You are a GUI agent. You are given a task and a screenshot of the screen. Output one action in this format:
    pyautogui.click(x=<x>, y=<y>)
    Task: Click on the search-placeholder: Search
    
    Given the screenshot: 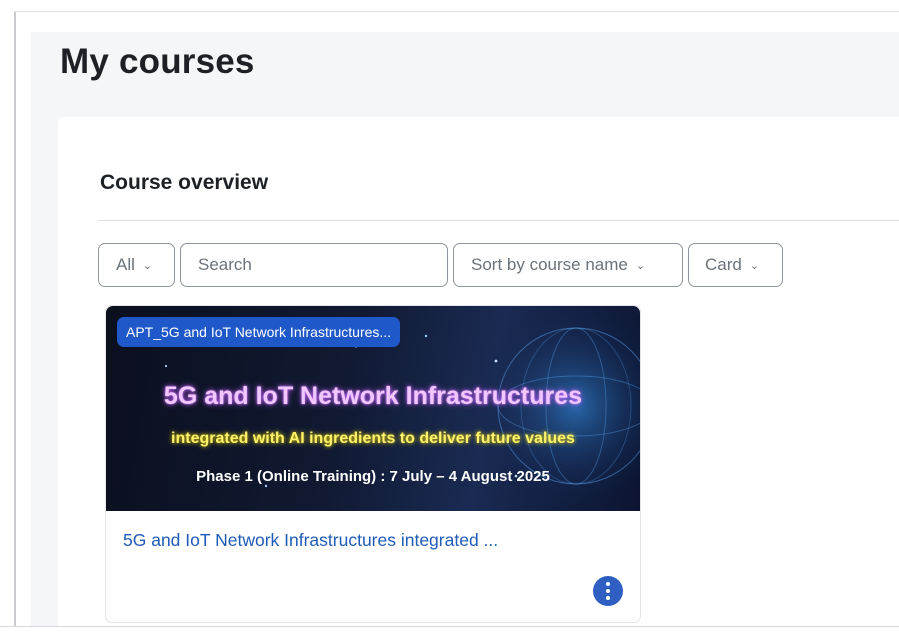 What is the action you would take?
    pyautogui.click(x=225, y=264)
    